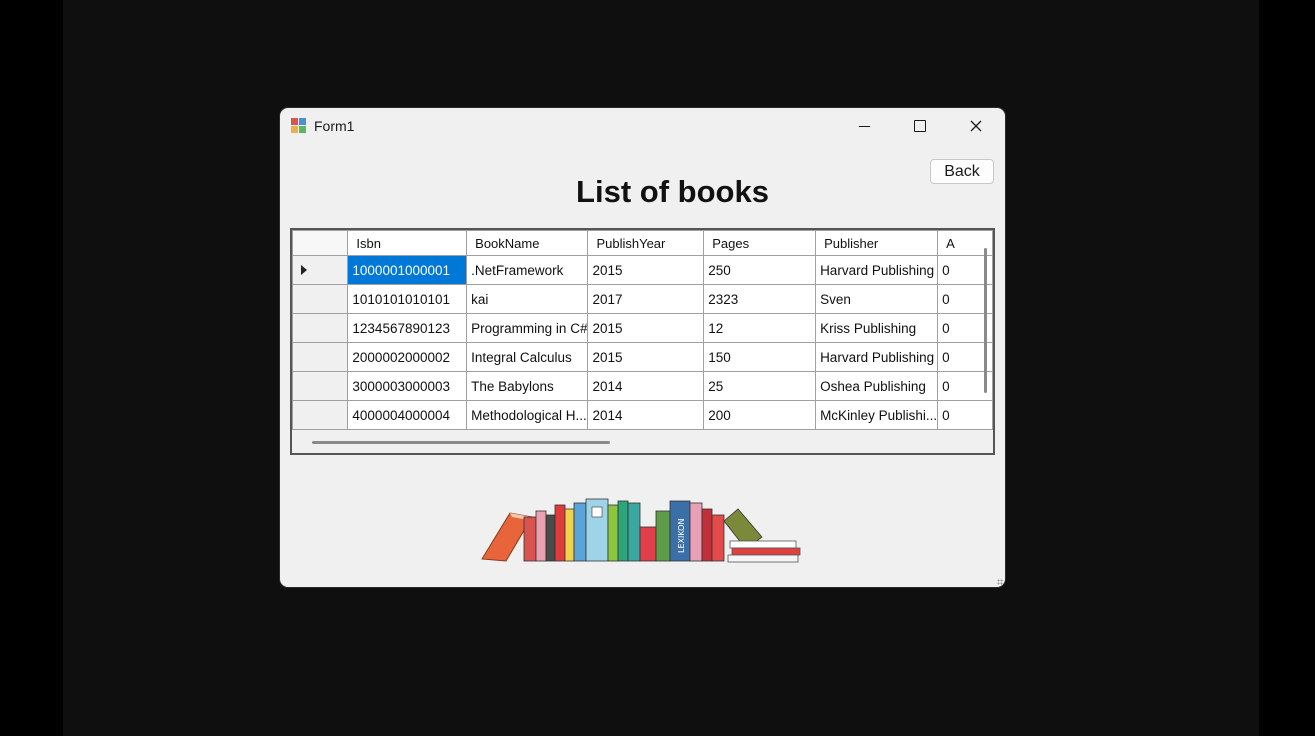 The width and height of the screenshot is (1315, 736). Describe the element at coordinates (760, 328) in the screenshot. I see `table-cell: 12` at that location.